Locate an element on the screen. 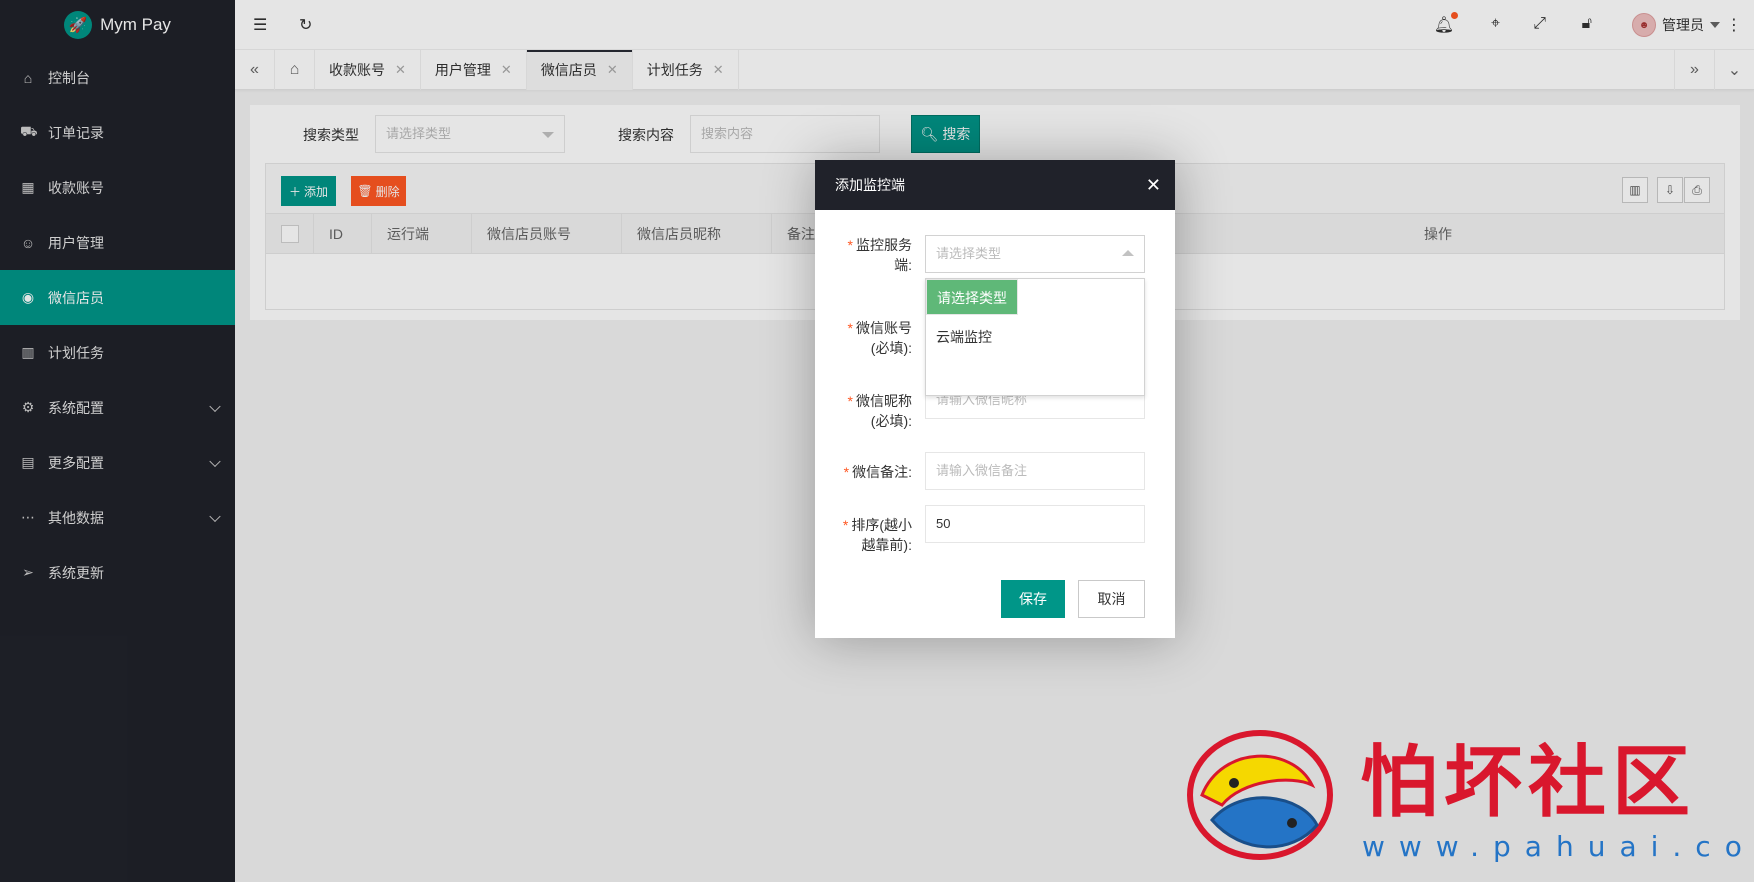 The width and height of the screenshot is (1754, 882). dropdown-option: 云端监控 is located at coordinates (1035, 337).